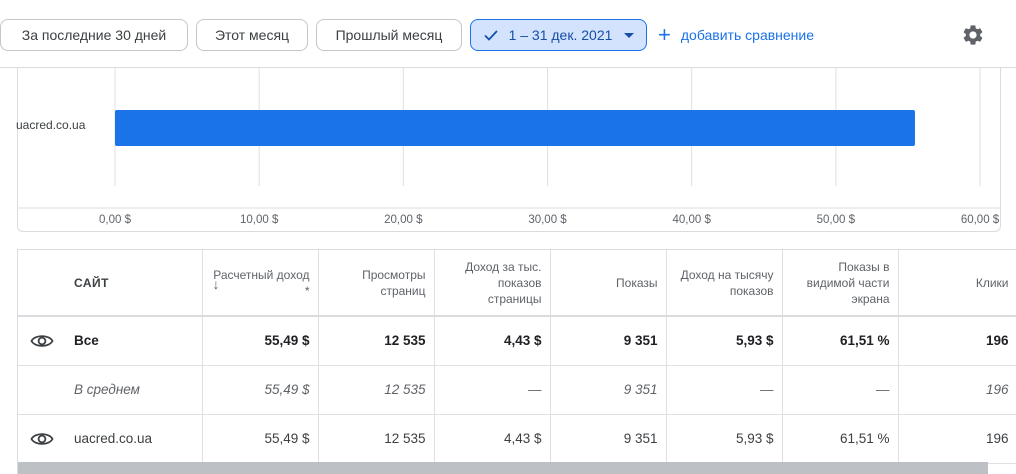  What do you see at coordinates (840, 390) in the screenshot?
I see `cell-viewable: —` at bounding box center [840, 390].